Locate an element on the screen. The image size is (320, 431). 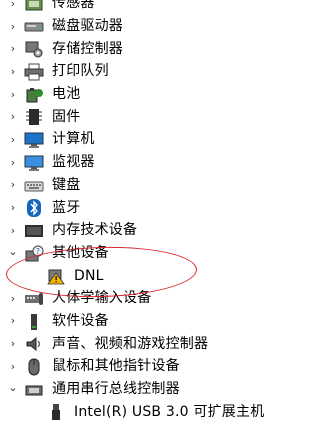
tree-item-label: 固件 is located at coordinates (66, 116).